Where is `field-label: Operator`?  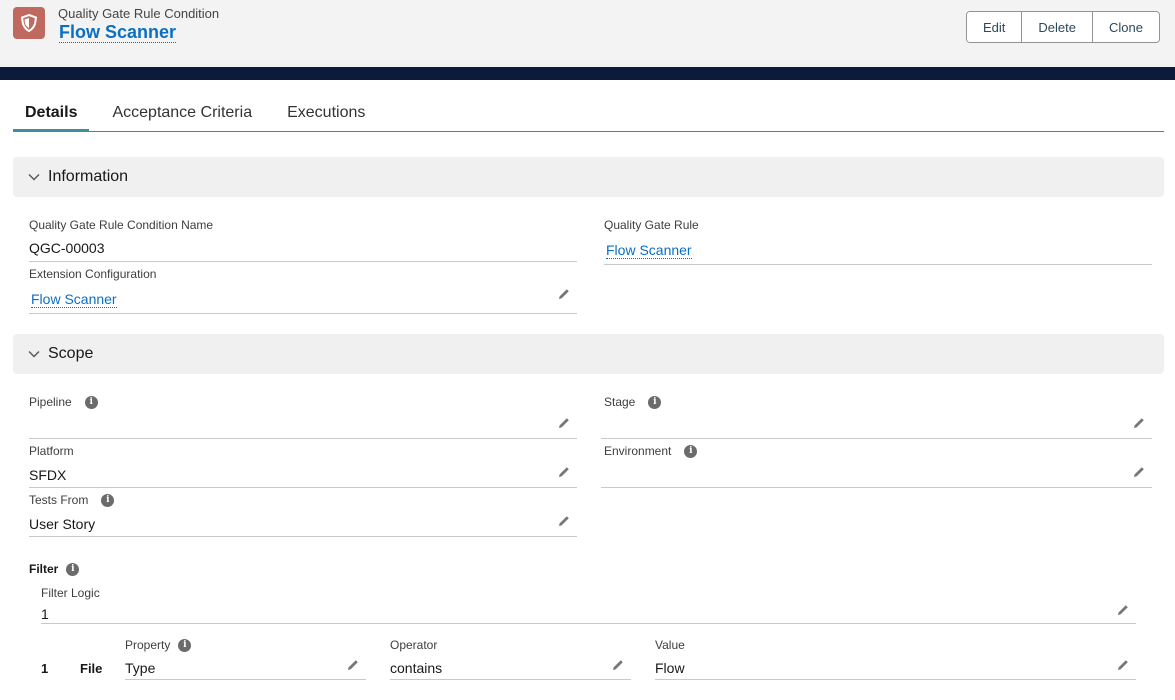
field-label: Operator is located at coordinates (414, 645).